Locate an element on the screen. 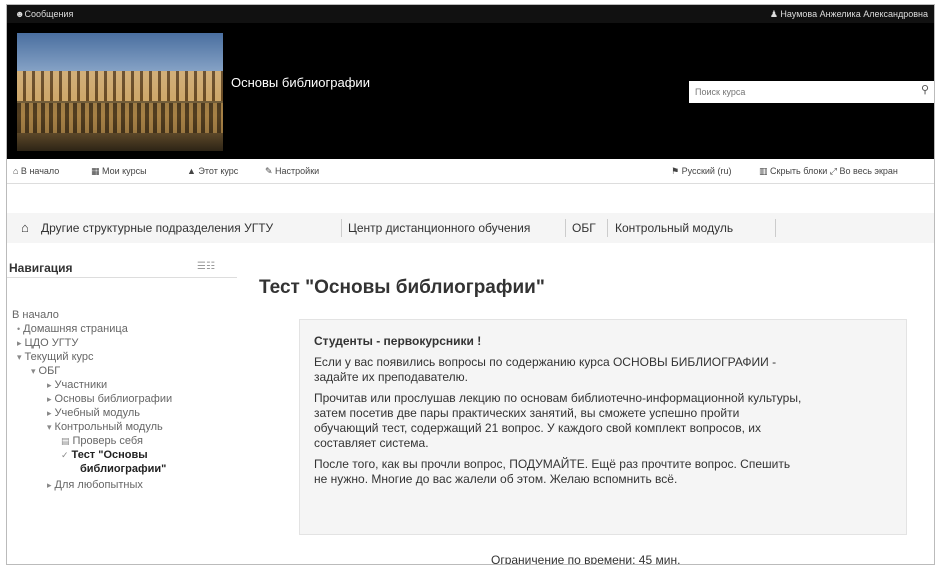  nav-home: ⌂ В начало is located at coordinates (36, 171).